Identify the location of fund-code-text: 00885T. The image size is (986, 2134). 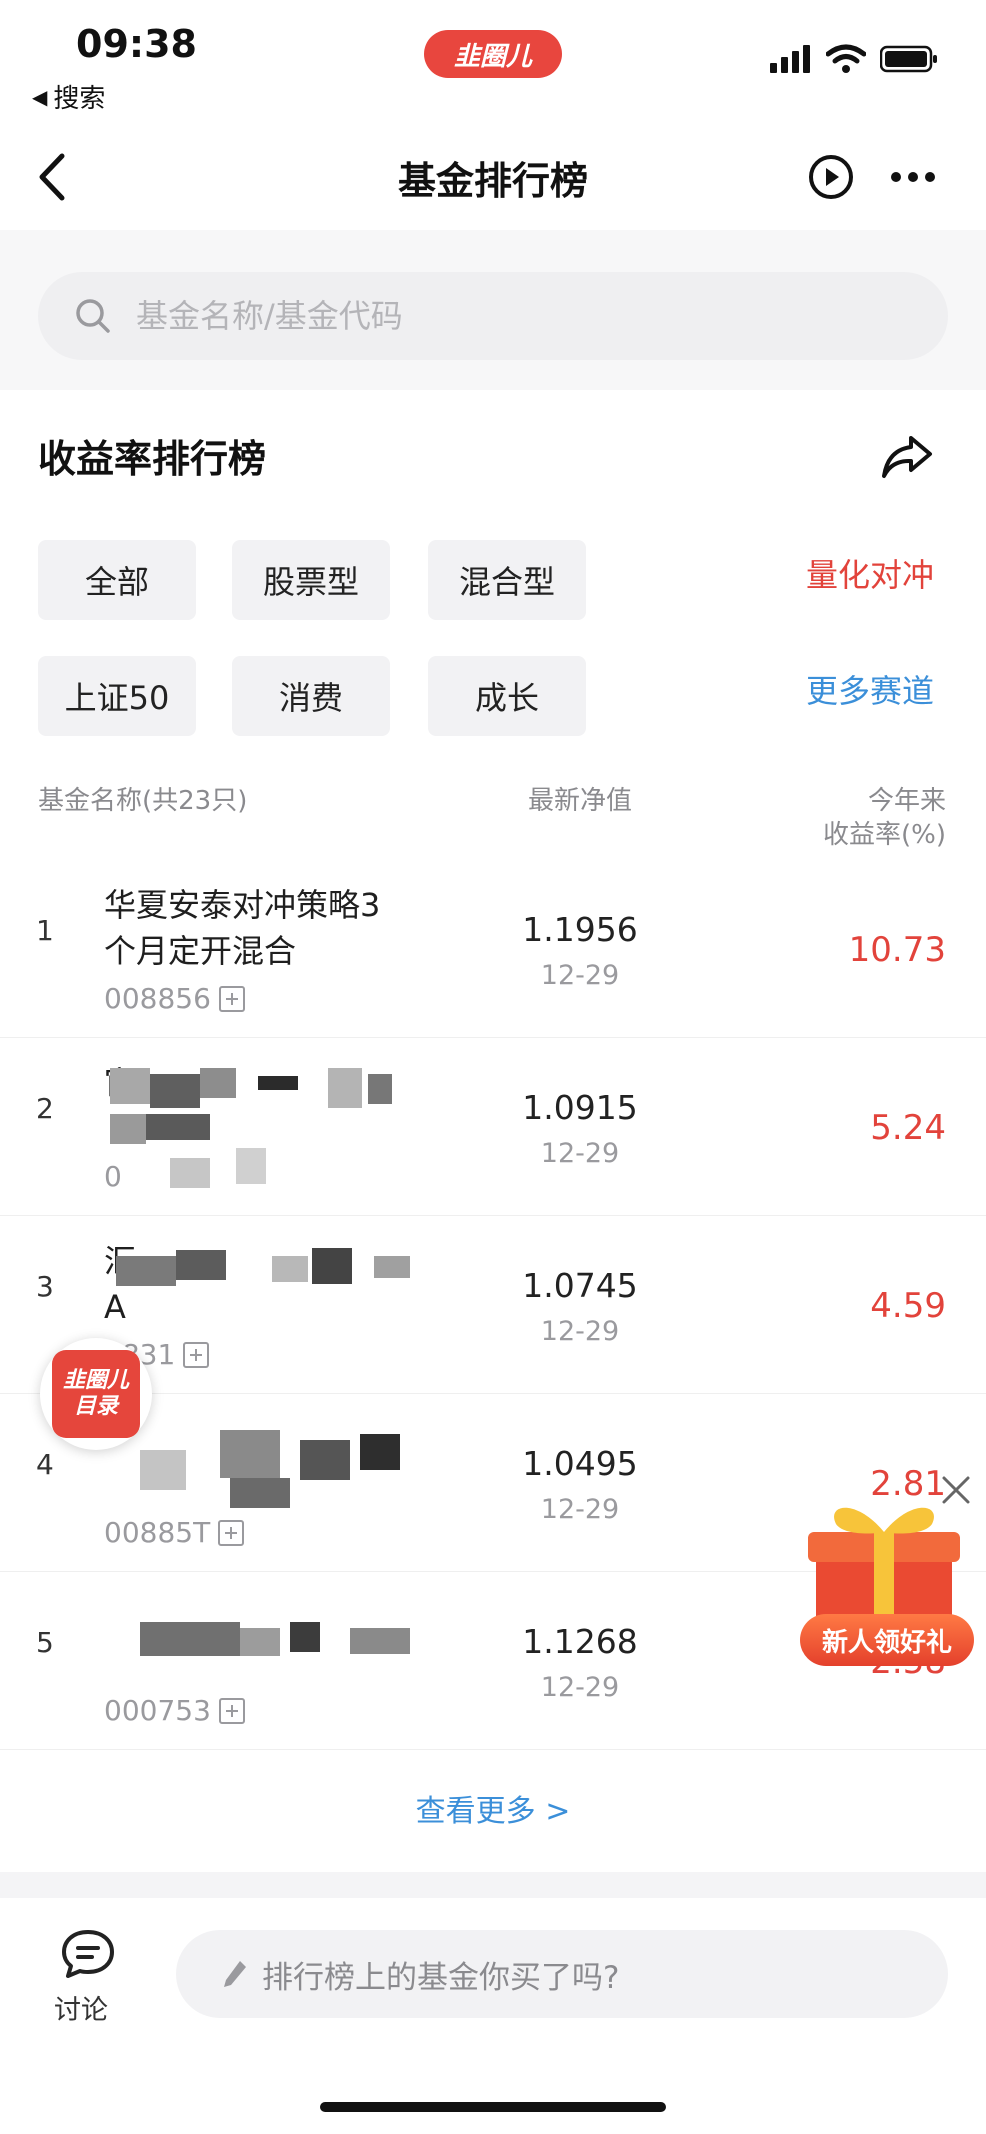
(157, 1532).